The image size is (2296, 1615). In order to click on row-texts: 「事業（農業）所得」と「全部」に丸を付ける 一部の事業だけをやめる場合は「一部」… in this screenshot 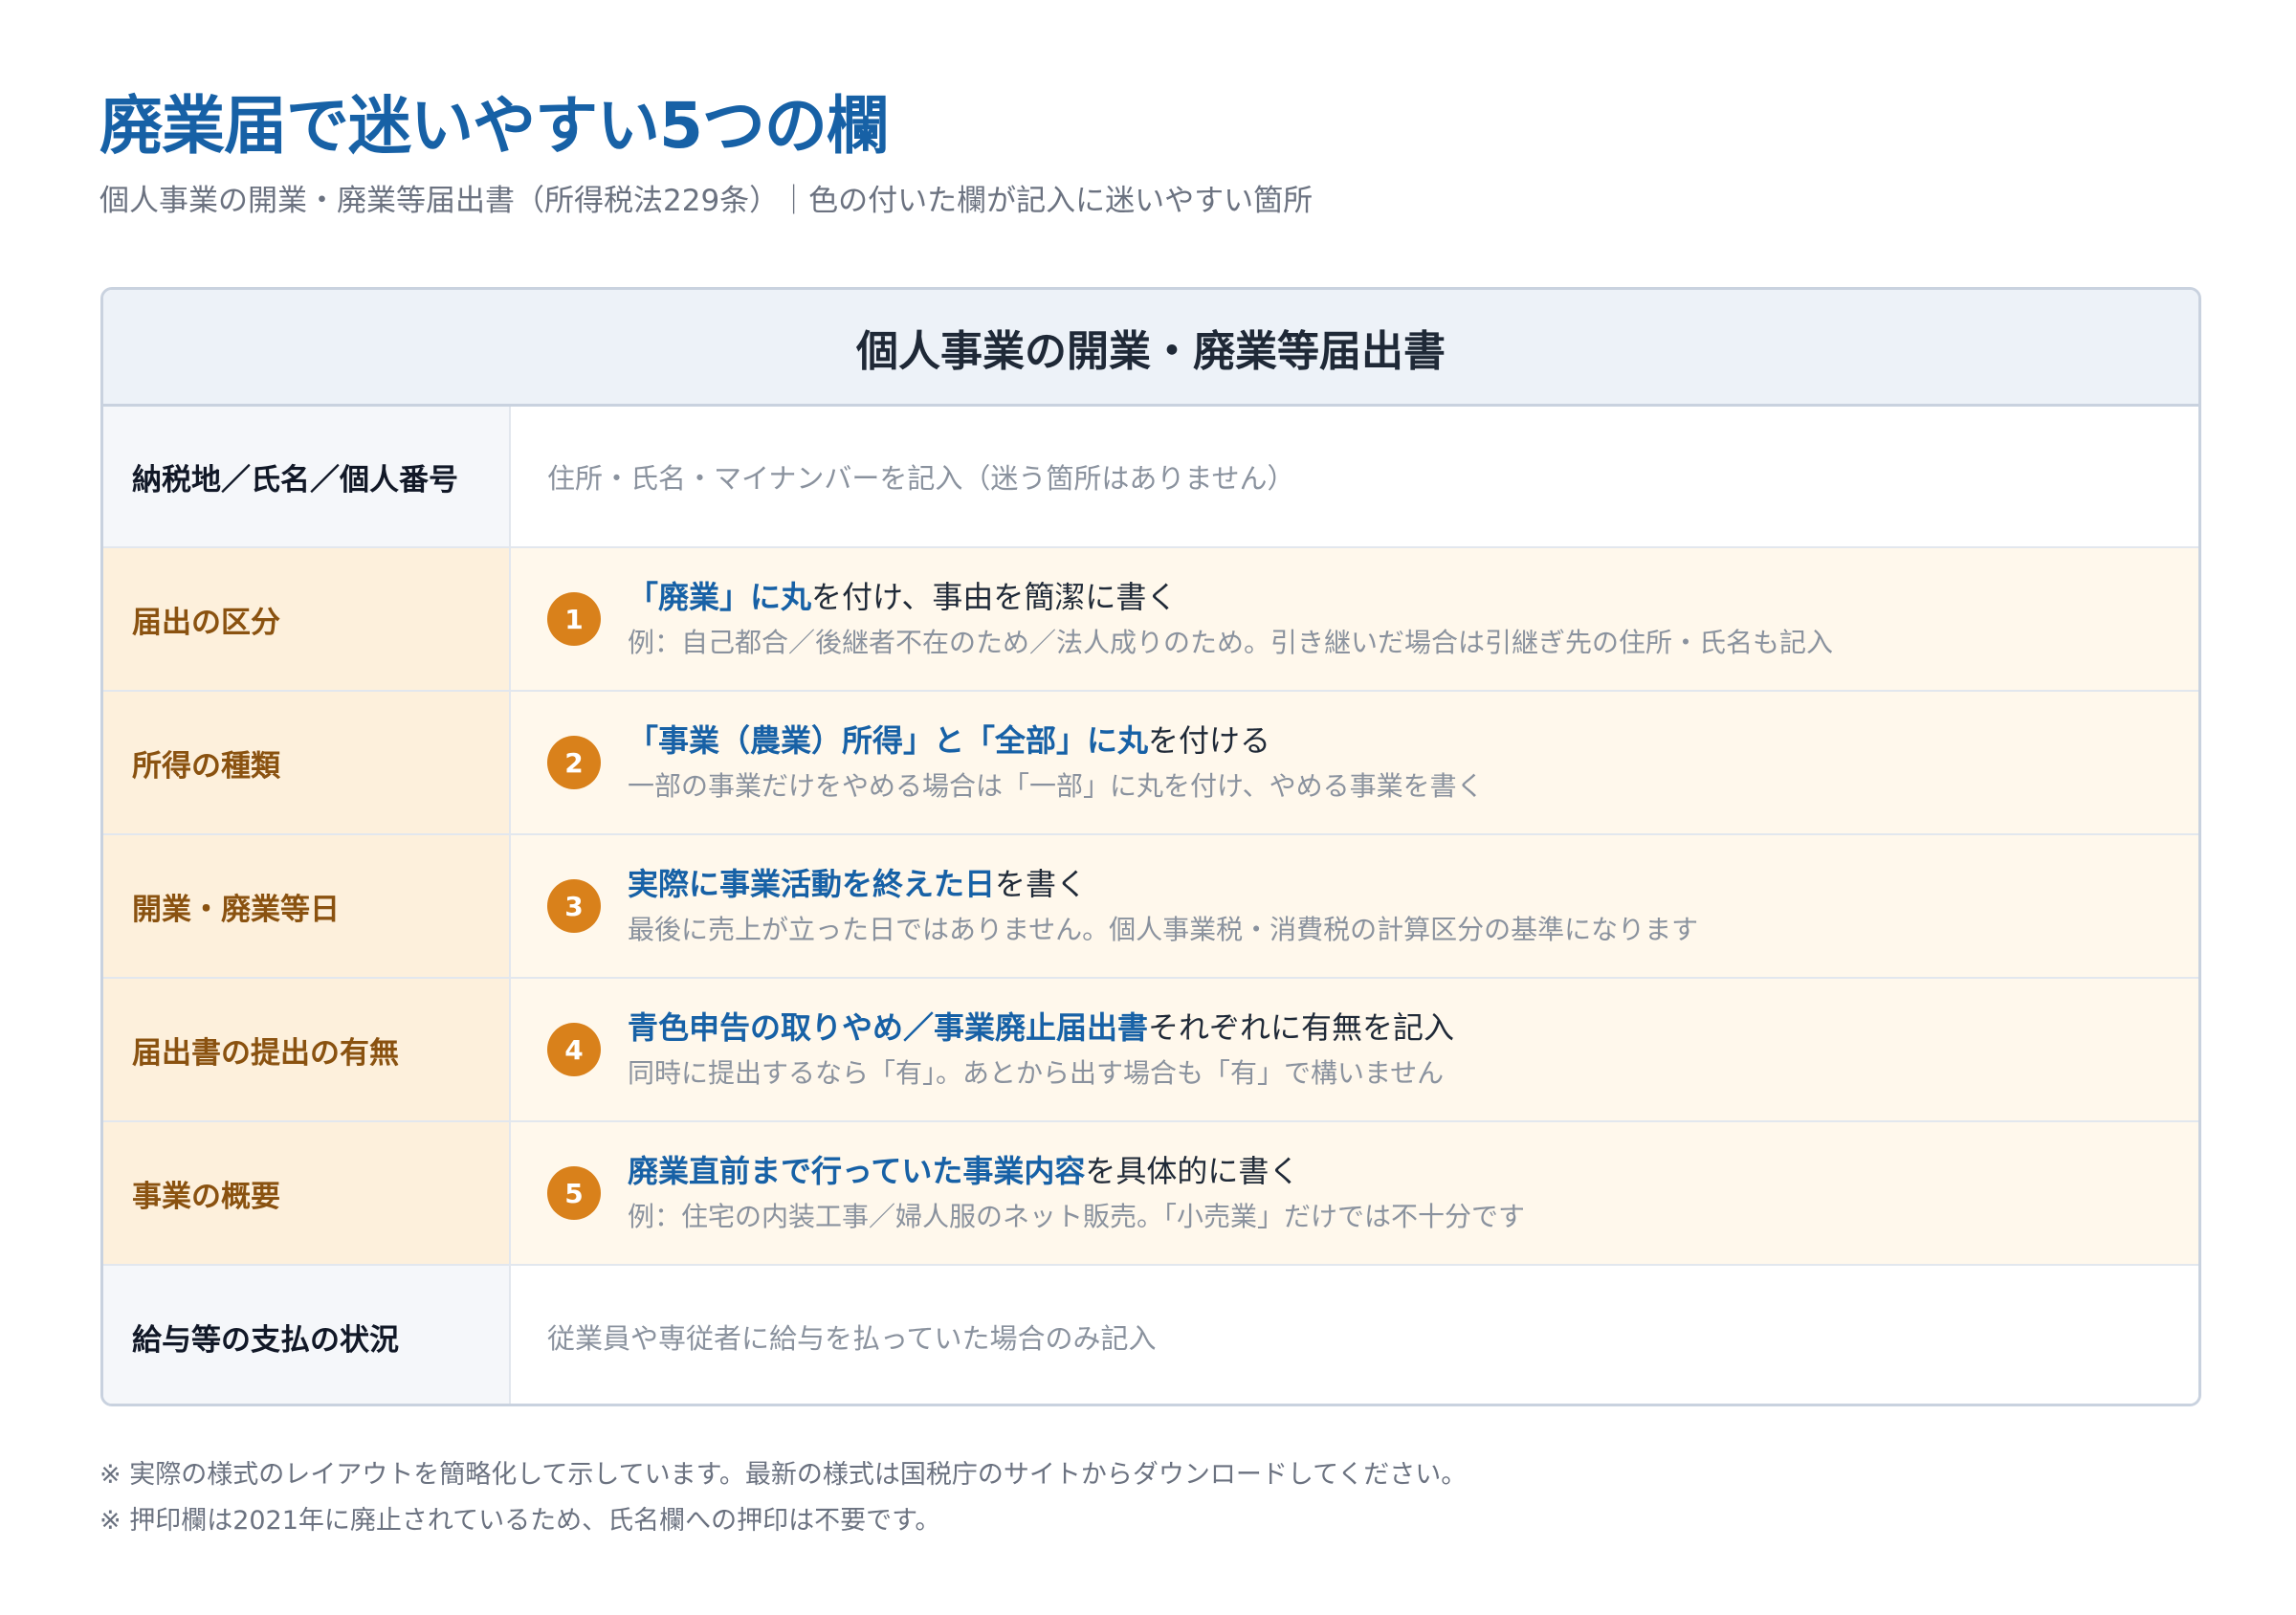, I will do `click(1056, 762)`.